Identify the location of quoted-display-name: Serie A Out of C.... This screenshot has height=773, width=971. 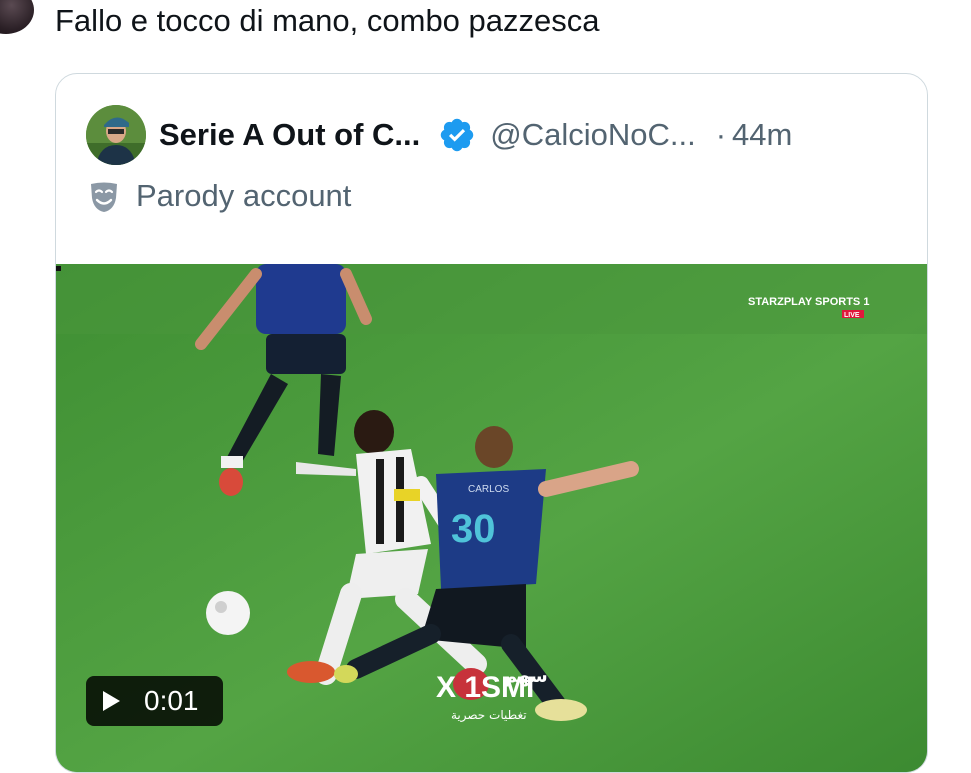
(289, 135).